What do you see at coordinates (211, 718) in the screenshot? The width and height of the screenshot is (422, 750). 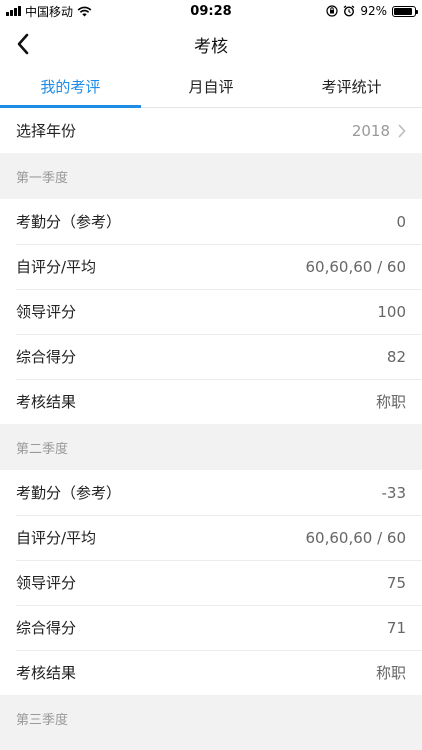 I see `section-header-q3: 第三季度` at bounding box center [211, 718].